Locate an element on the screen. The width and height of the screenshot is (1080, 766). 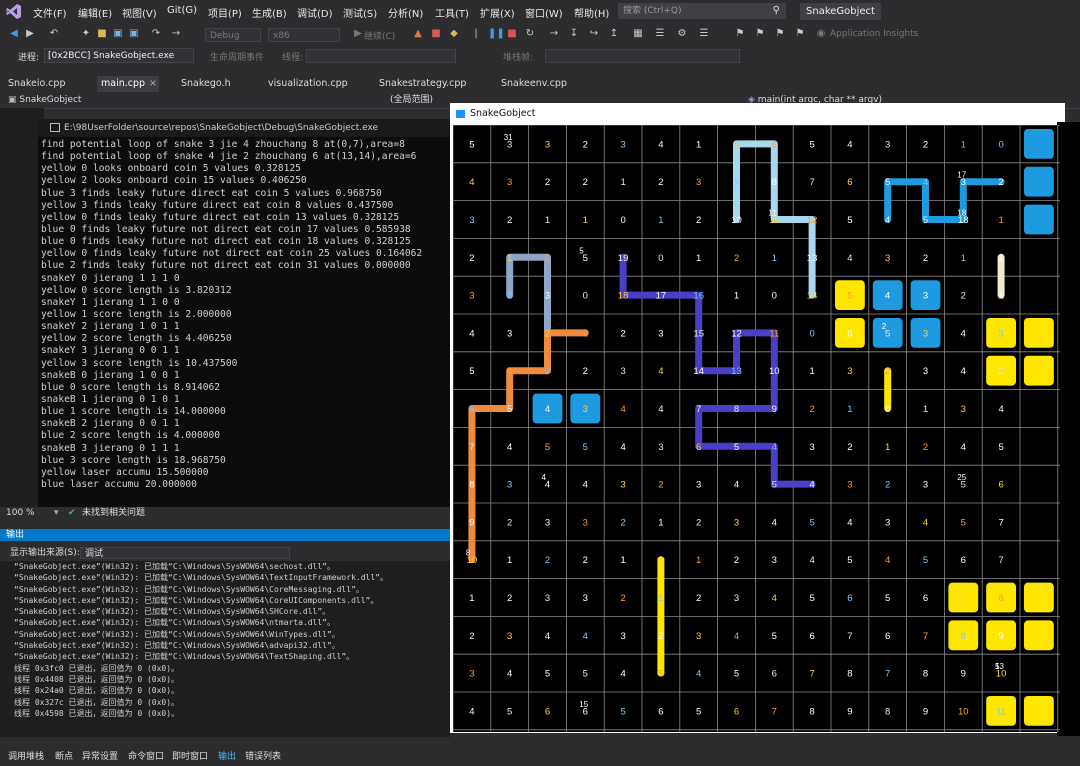
process-select: [0x2BCC] SnakeGobject.exe is located at coordinates (119, 55).